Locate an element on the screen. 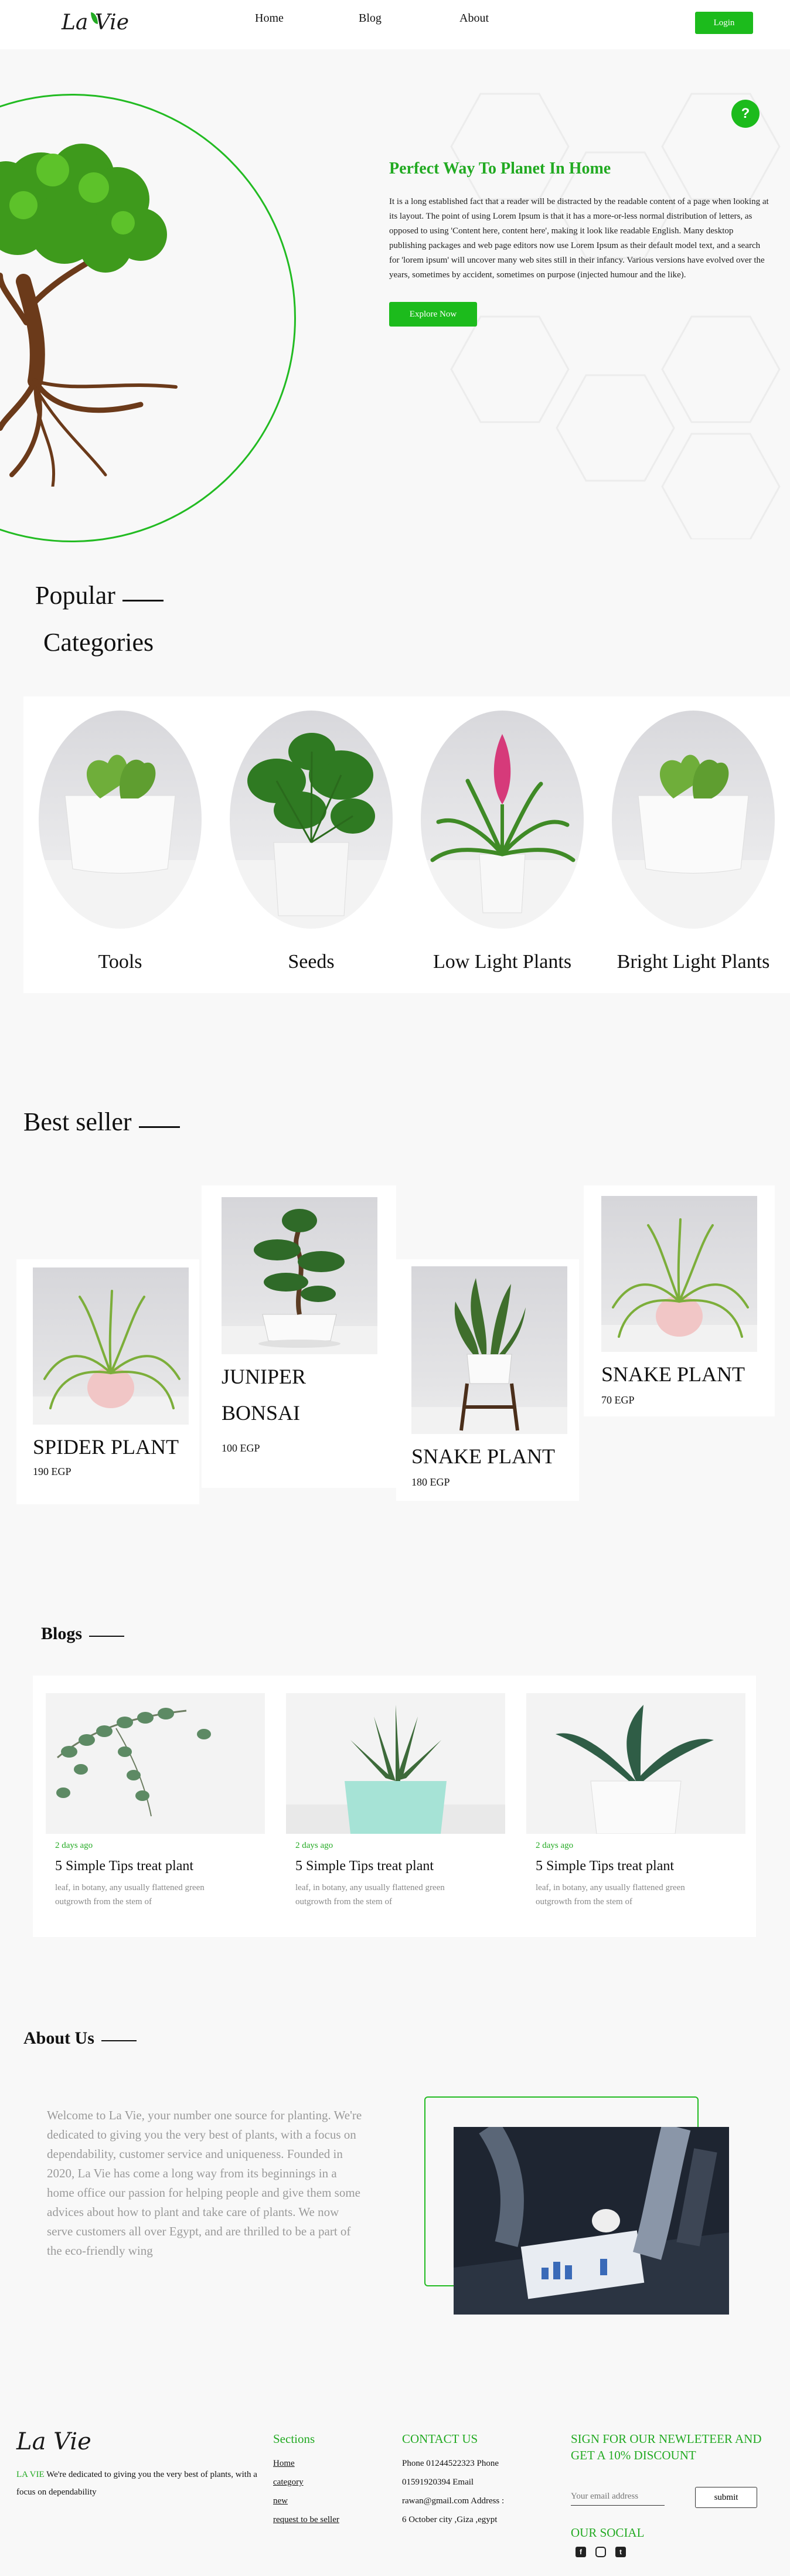 This screenshot has width=790, height=2576. categories-title-line1: Popular is located at coordinates (99, 595).